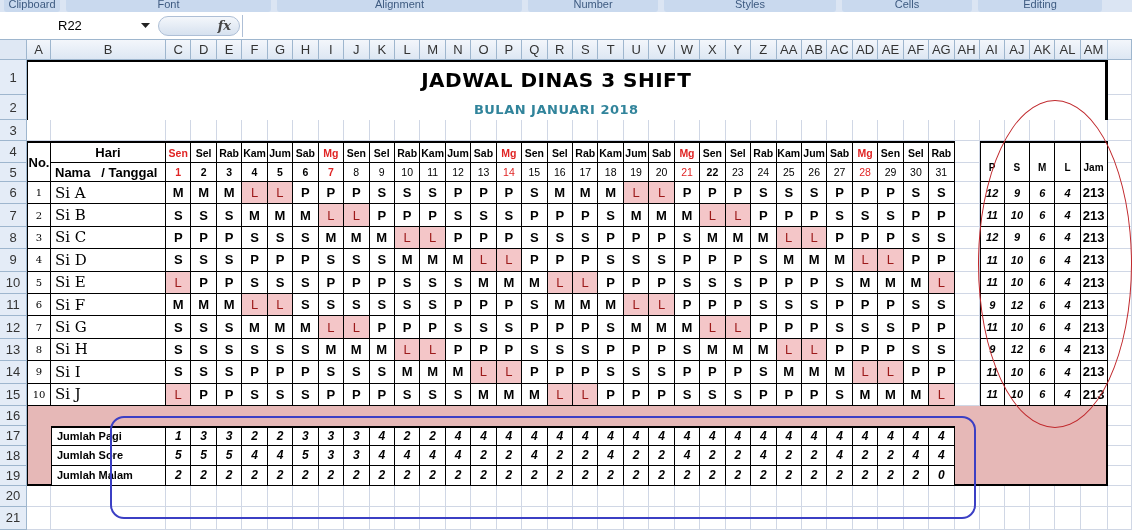 Image resolution: width=1132 pixels, height=530 pixels. What do you see at coordinates (78, 25) in the screenshot?
I see `name-box: R22` at bounding box center [78, 25].